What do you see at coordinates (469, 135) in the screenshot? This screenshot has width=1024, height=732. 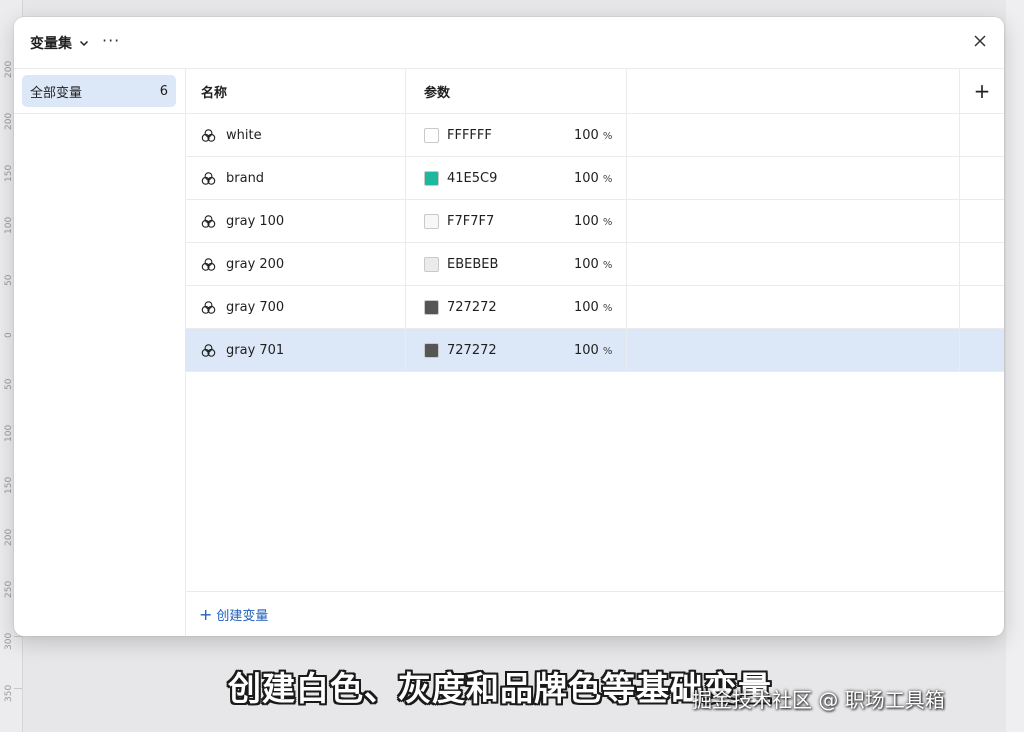 I see `hex-value: FFFFFF` at bounding box center [469, 135].